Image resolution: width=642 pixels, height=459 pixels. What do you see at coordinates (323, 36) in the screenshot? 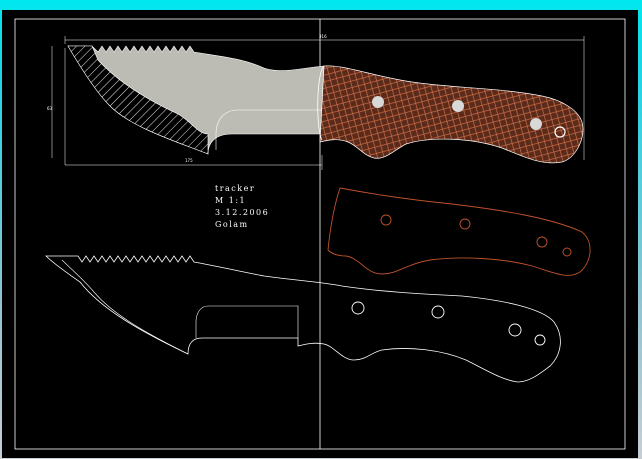
I see `overall-length-label: 316` at bounding box center [323, 36].